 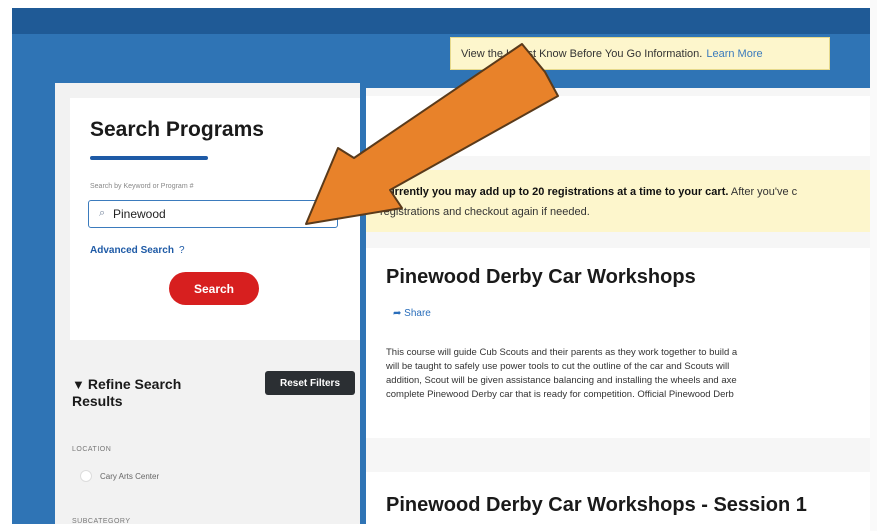 I want to click on filter-icon: ▼, so click(x=78, y=384).